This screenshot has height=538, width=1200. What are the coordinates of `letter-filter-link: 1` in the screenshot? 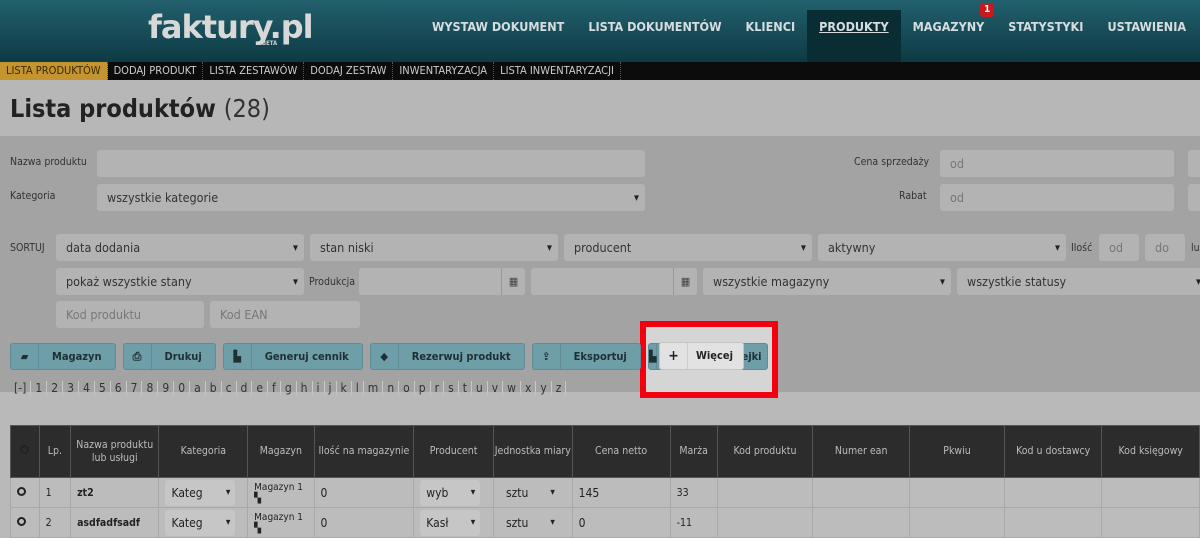 It's located at (39, 388).